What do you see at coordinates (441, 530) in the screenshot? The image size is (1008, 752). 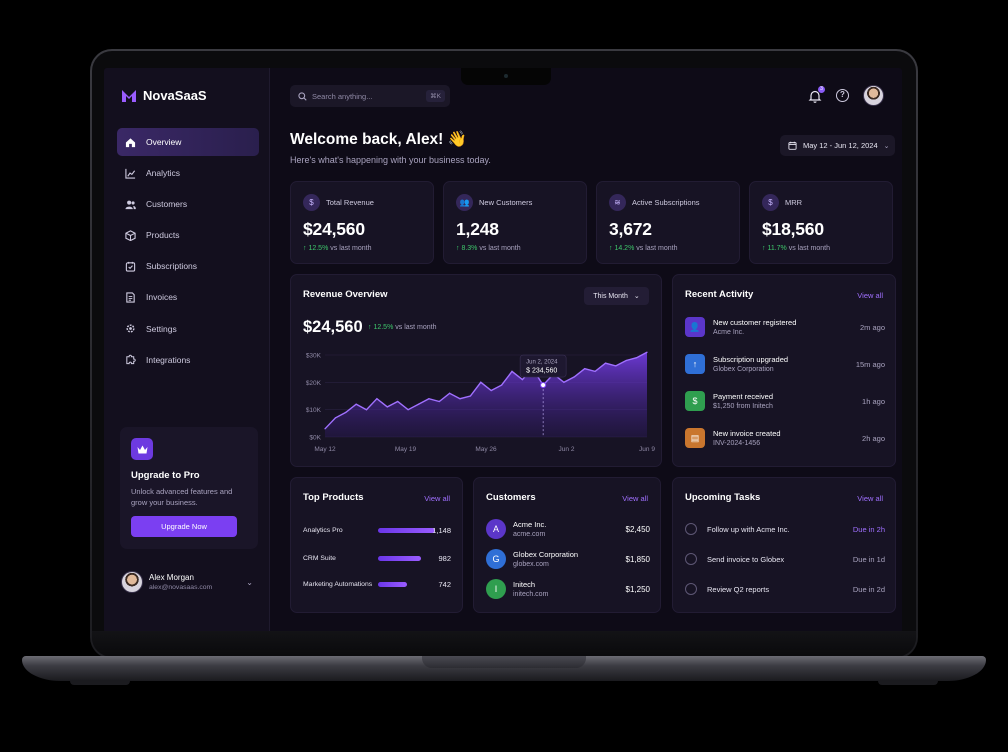 I see `product-value: 1,148` at bounding box center [441, 530].